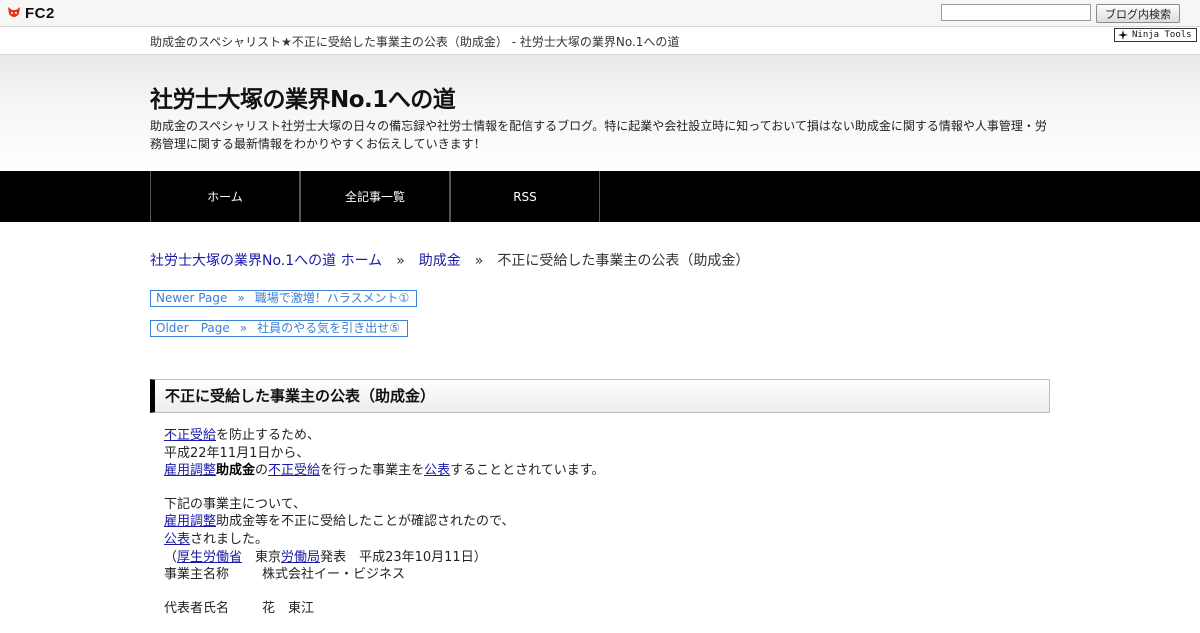  I want to click on older-page-label: Older Page, so click(193, 328).